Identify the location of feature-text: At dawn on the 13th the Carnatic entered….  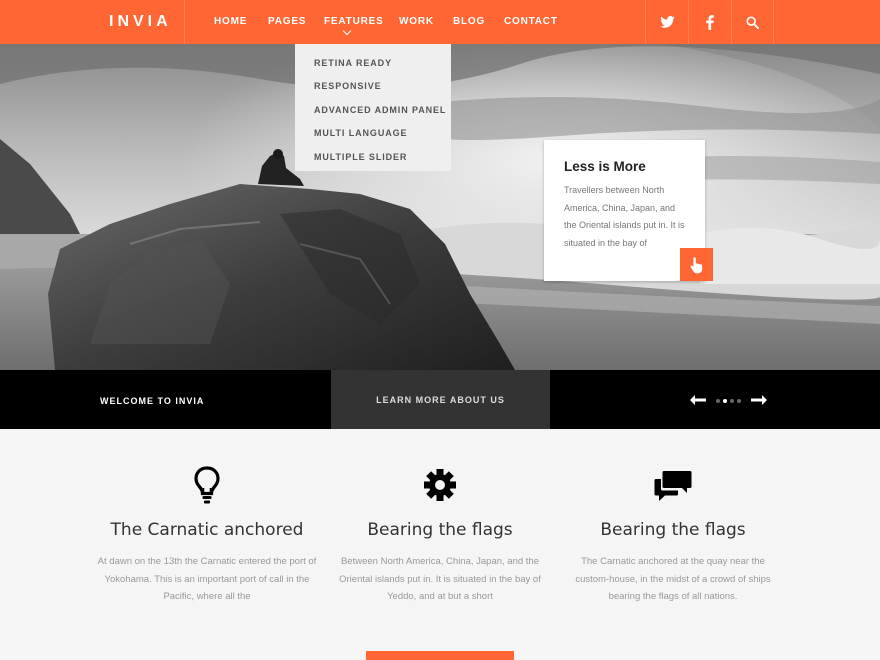
(207, 579).